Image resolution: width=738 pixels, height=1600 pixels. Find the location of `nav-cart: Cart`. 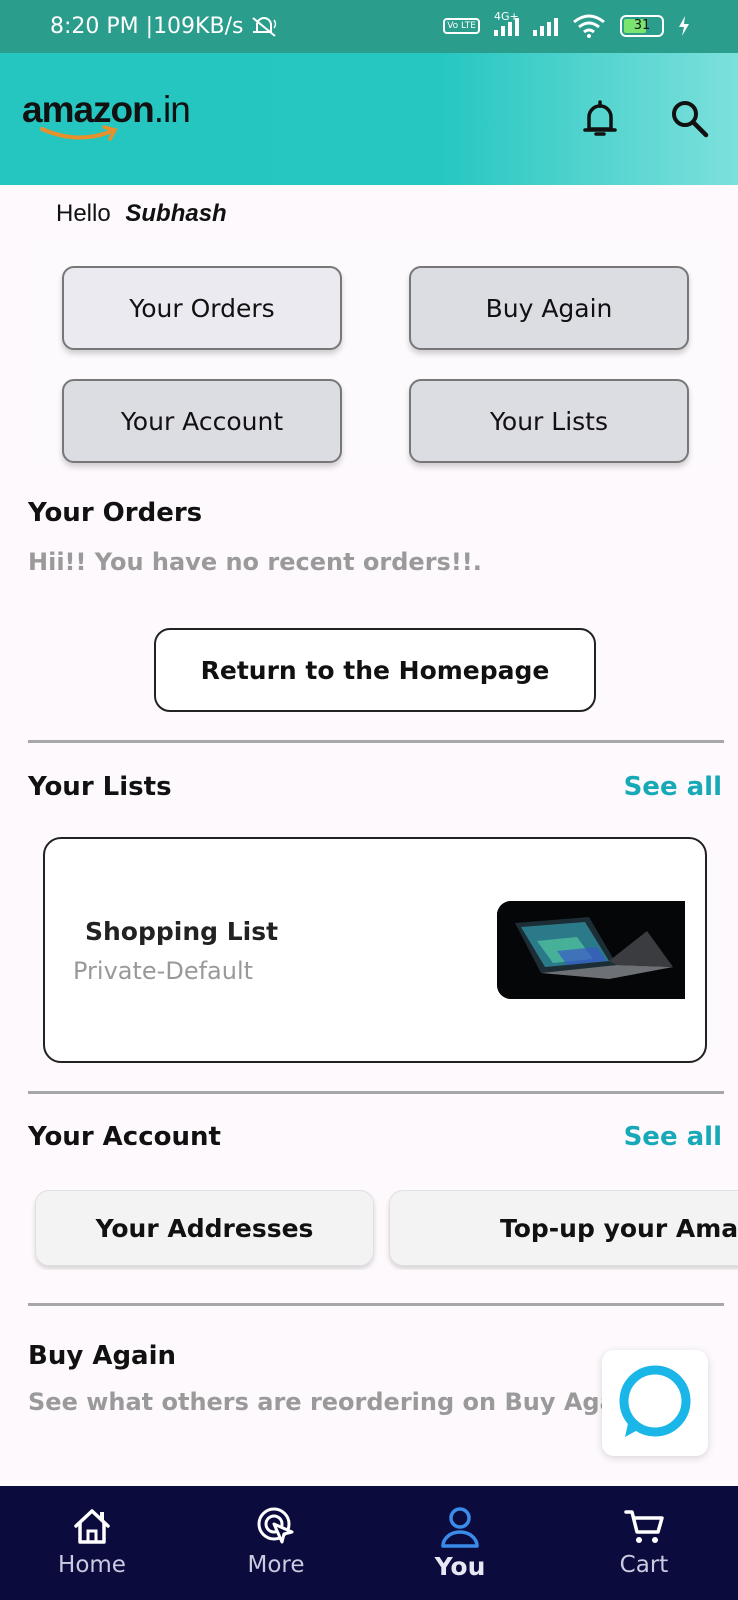

nav-cart: Cart is located at coordinates (644, 1543).